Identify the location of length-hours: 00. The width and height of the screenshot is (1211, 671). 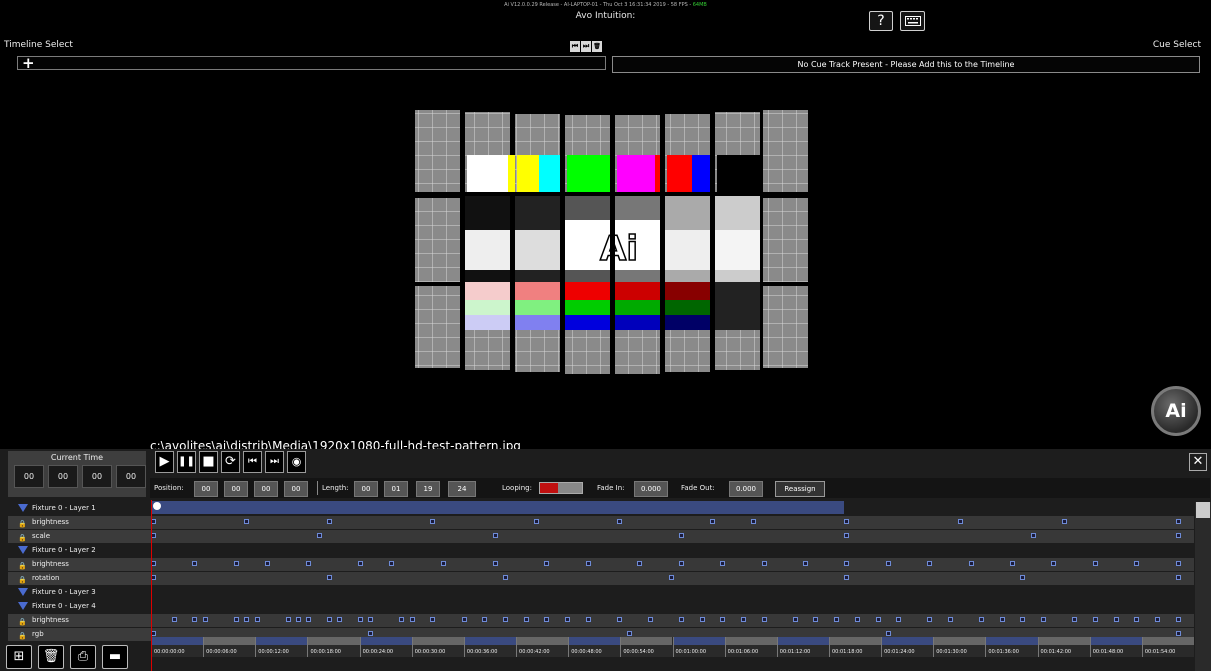
(366, 489).